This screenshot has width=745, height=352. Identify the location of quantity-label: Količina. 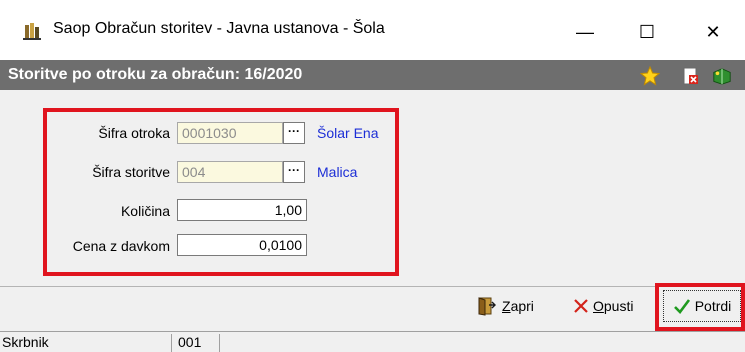
(145, 211).